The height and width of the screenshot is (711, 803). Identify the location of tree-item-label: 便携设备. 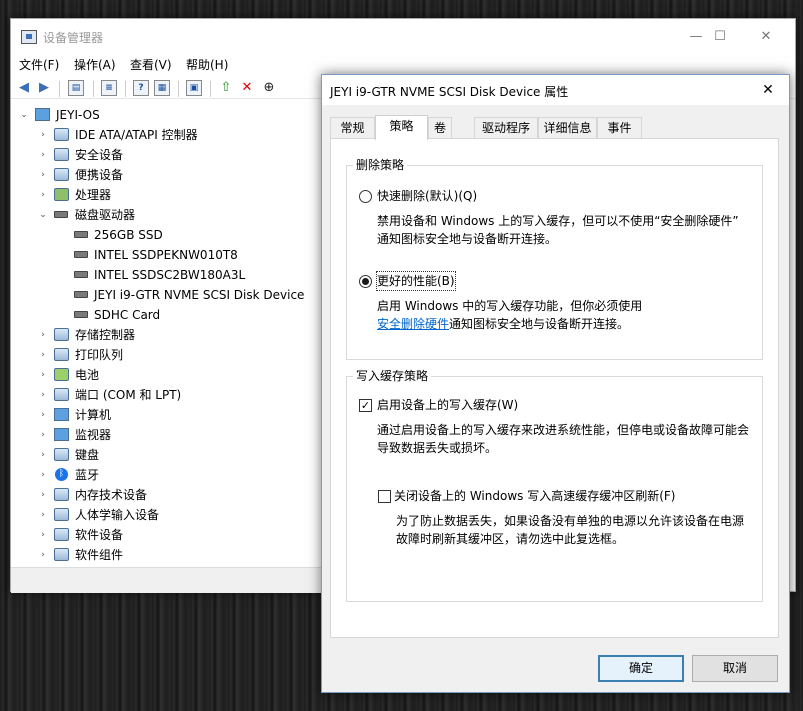
(99, 175).